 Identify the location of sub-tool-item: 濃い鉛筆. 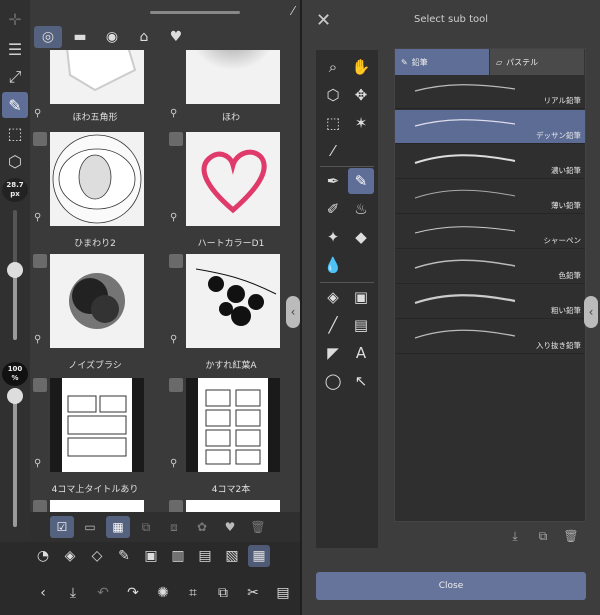
(490, 162).